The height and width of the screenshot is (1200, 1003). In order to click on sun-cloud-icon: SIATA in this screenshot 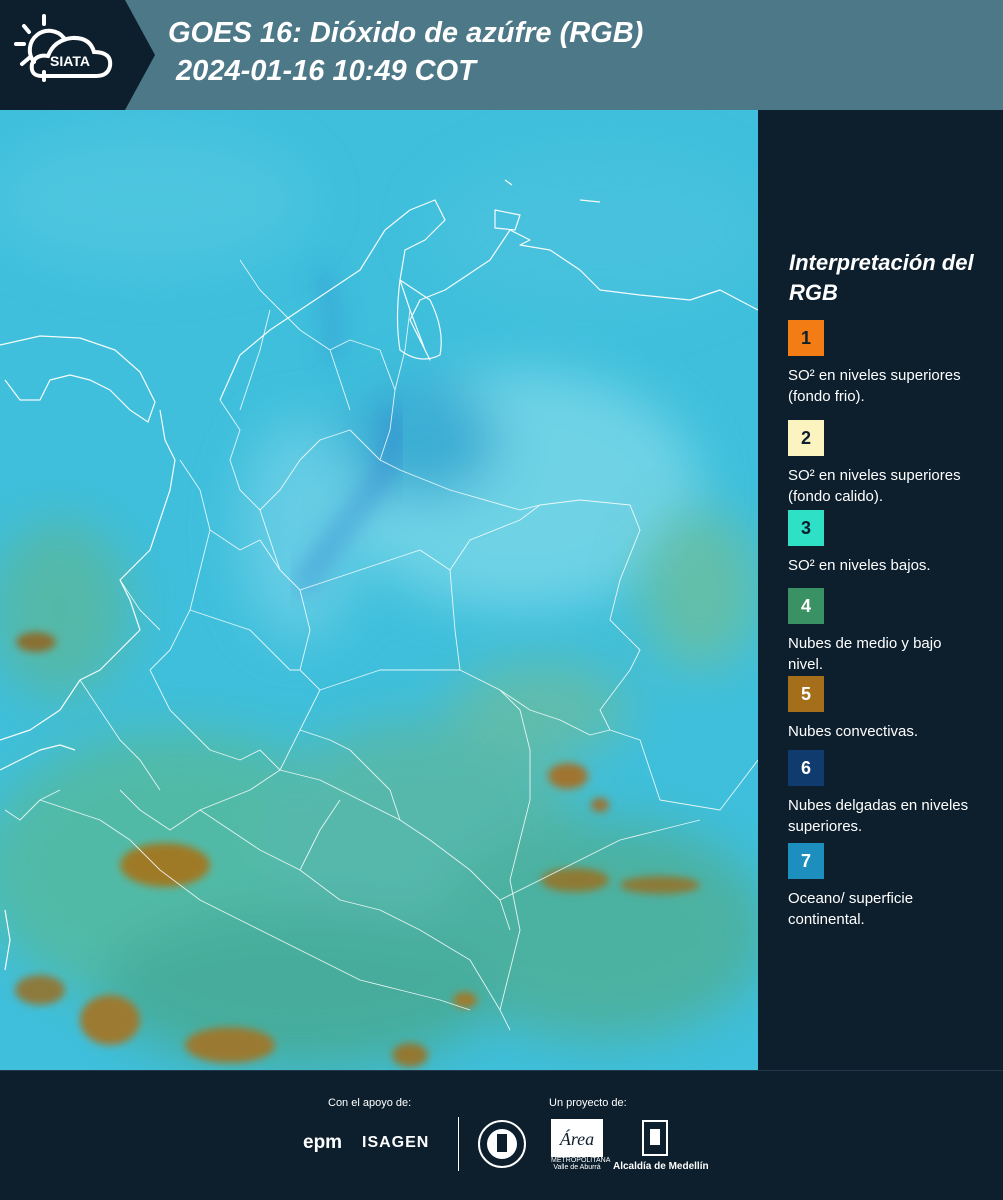, I will do `click(63, 48)`.